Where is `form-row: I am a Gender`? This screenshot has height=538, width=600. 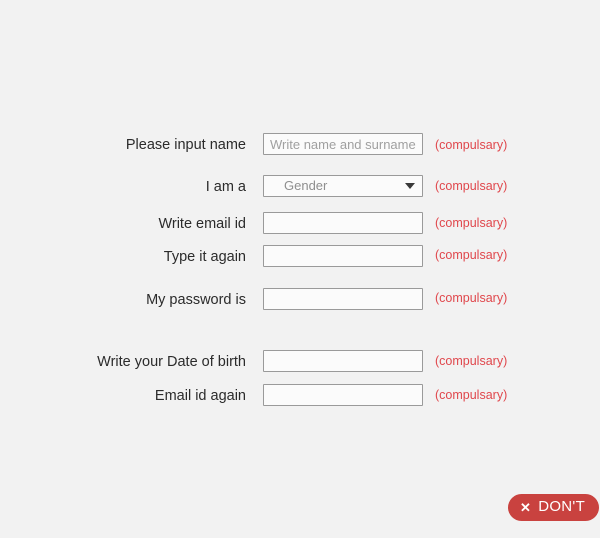
form-row: I am a Gender is located at coordinates (300, 187).